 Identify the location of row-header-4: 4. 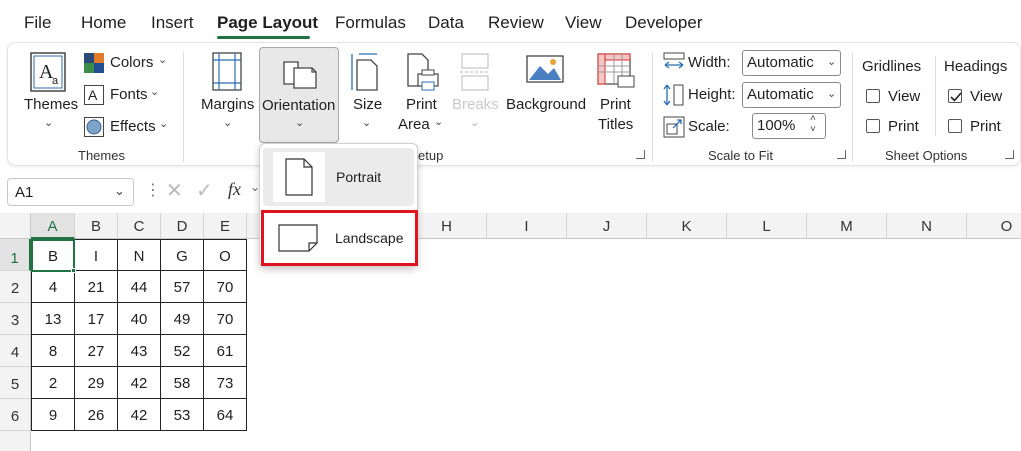
(15, 351).